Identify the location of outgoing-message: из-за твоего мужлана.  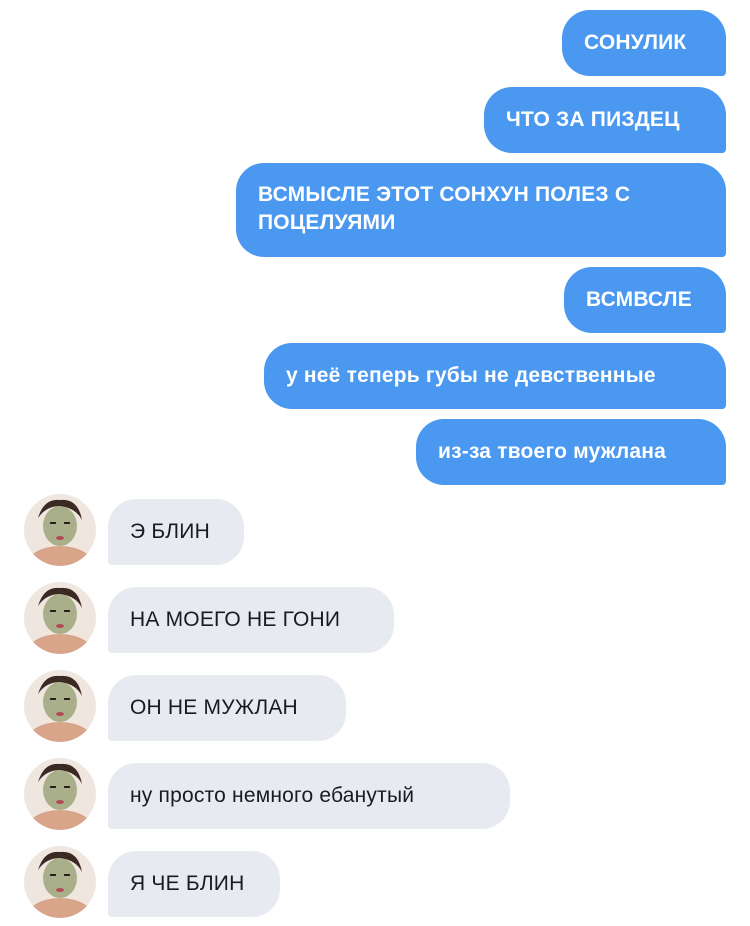
(571, 452).